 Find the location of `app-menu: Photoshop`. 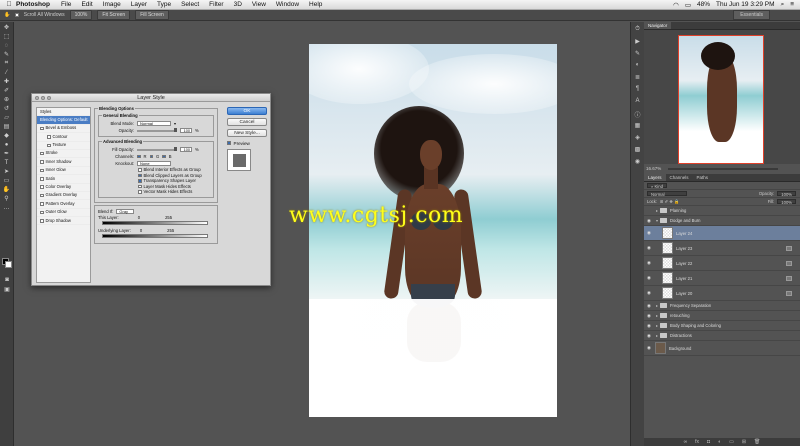

app-menu: Photoshop is located at coordinates (33, 4).